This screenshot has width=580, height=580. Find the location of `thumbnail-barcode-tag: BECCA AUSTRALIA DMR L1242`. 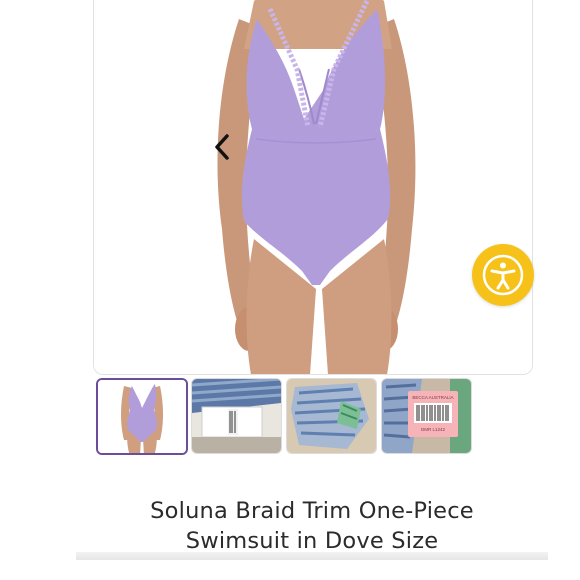

thumbnail-barcode-tag: BECCA AUSTRALIA DMR L1242 is located at coordinates (426, 416).